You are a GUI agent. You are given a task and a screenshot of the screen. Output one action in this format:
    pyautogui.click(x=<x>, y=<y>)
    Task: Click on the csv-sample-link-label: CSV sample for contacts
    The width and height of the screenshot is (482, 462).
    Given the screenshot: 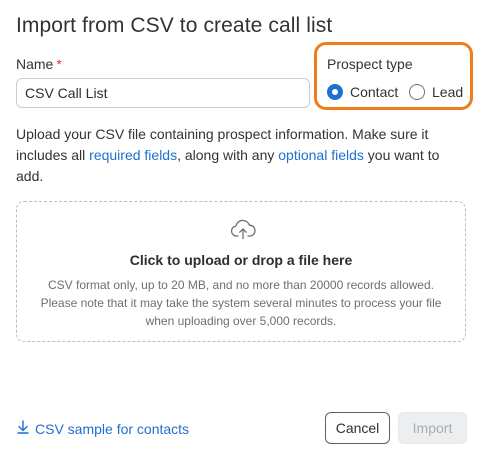 What is the action you would take?
    pyautogui.click(x=112, y=429)
    